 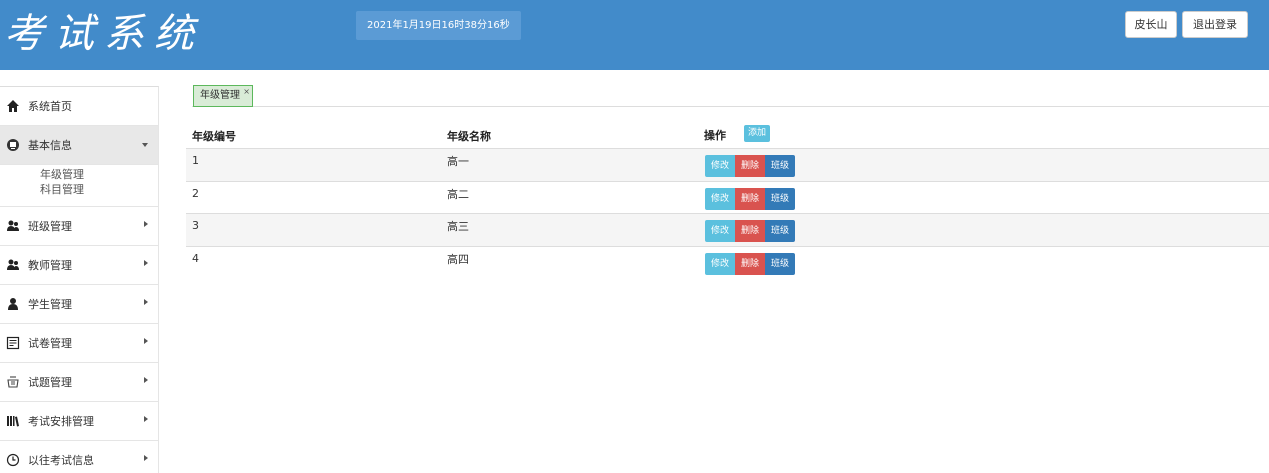 What do you see at coordinates (1215, 24) in the screenshot?
I see `logout-button: 退出登录` at bounding box center [1215, 24].